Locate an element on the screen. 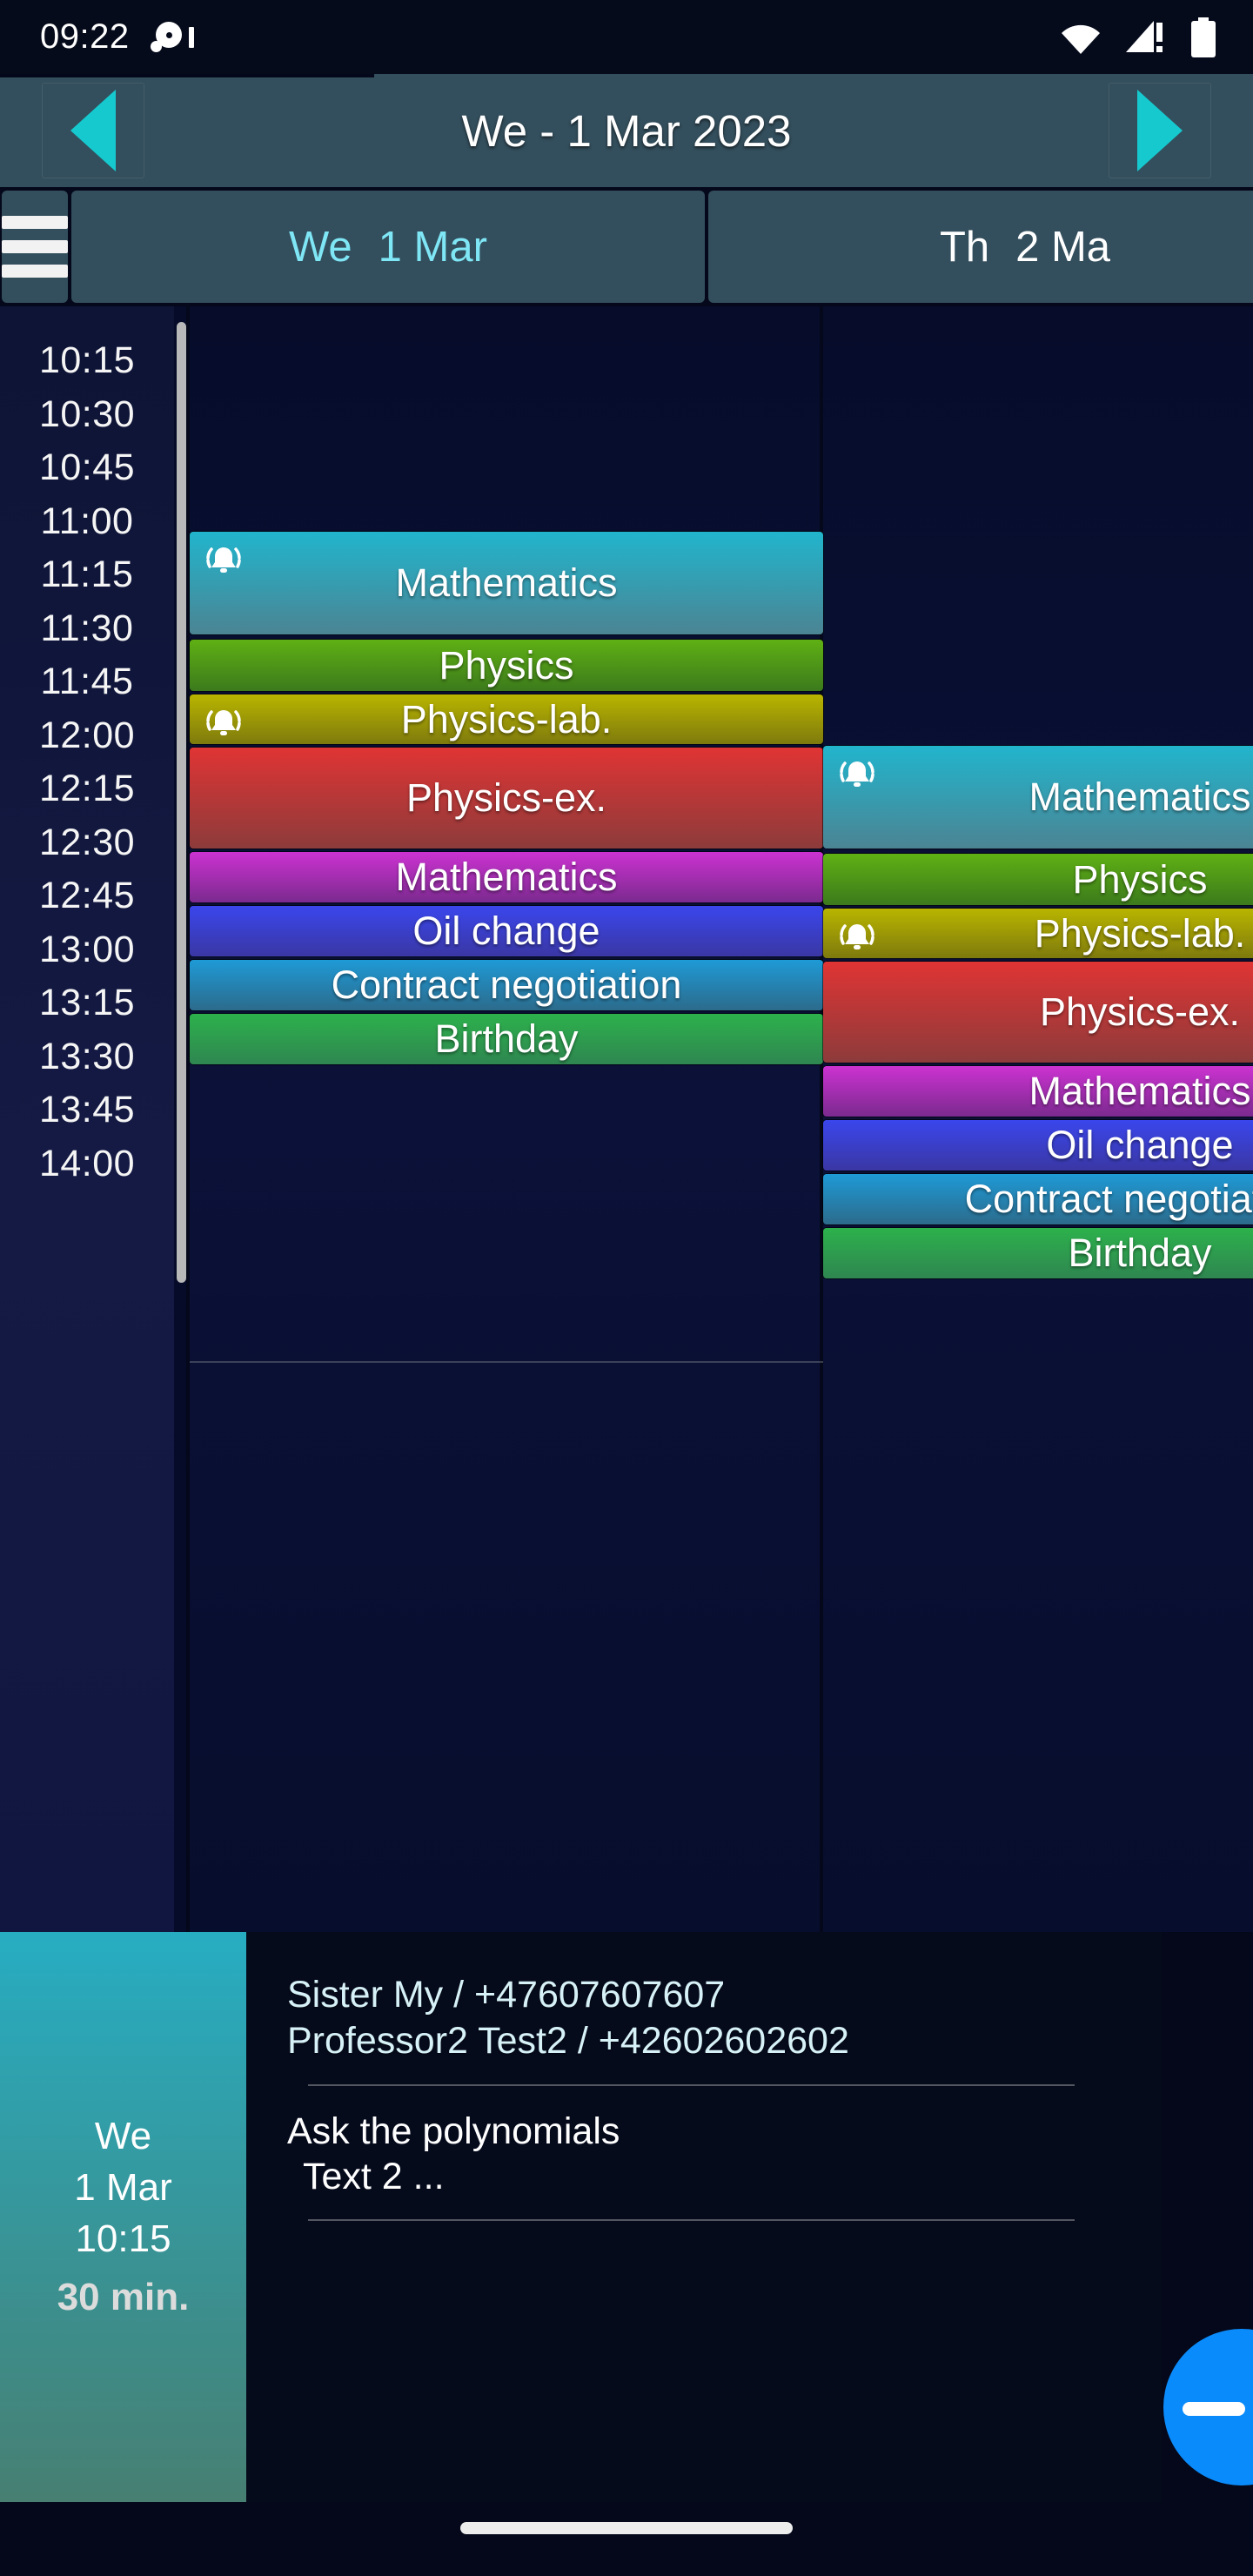 Image resolution: width=1253 pixels, height=2576 pixels. detail-divider-bottom is located at coordinates (691, 2219).